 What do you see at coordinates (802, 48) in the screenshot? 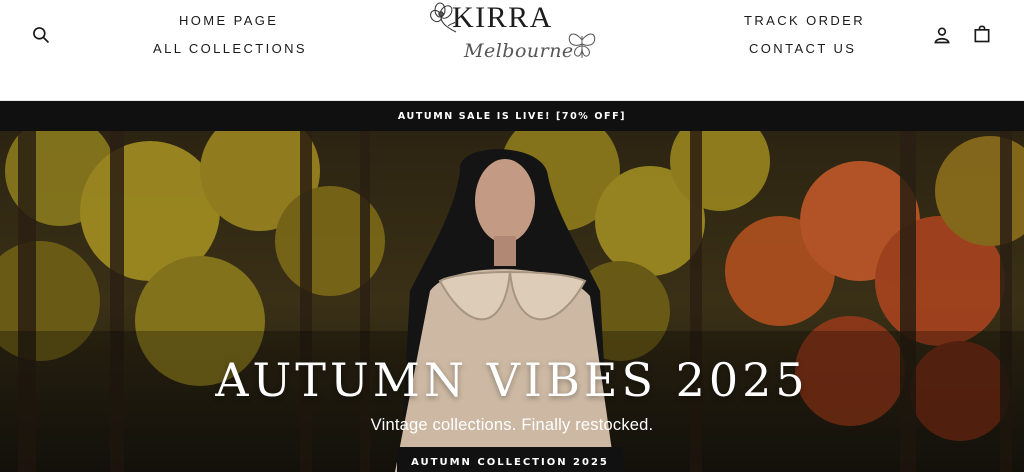
I see `nav-contact-us: CONTACT US` at bounding box center [802, 48].